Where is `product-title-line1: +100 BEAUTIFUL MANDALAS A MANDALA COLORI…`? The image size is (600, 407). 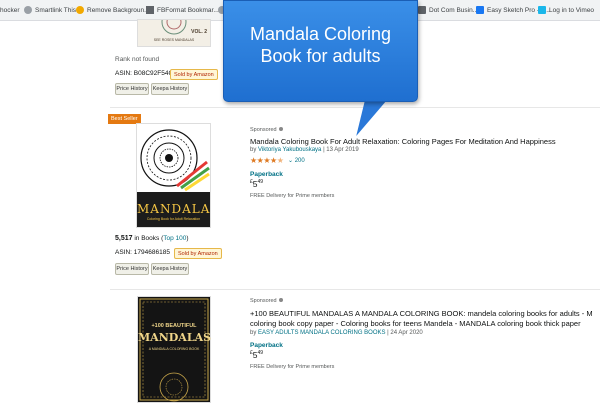 product-title-line1: +100 BEAUTIFUL MANDALAS A MANDALA COLORI… is located at coordinates (425, 314).